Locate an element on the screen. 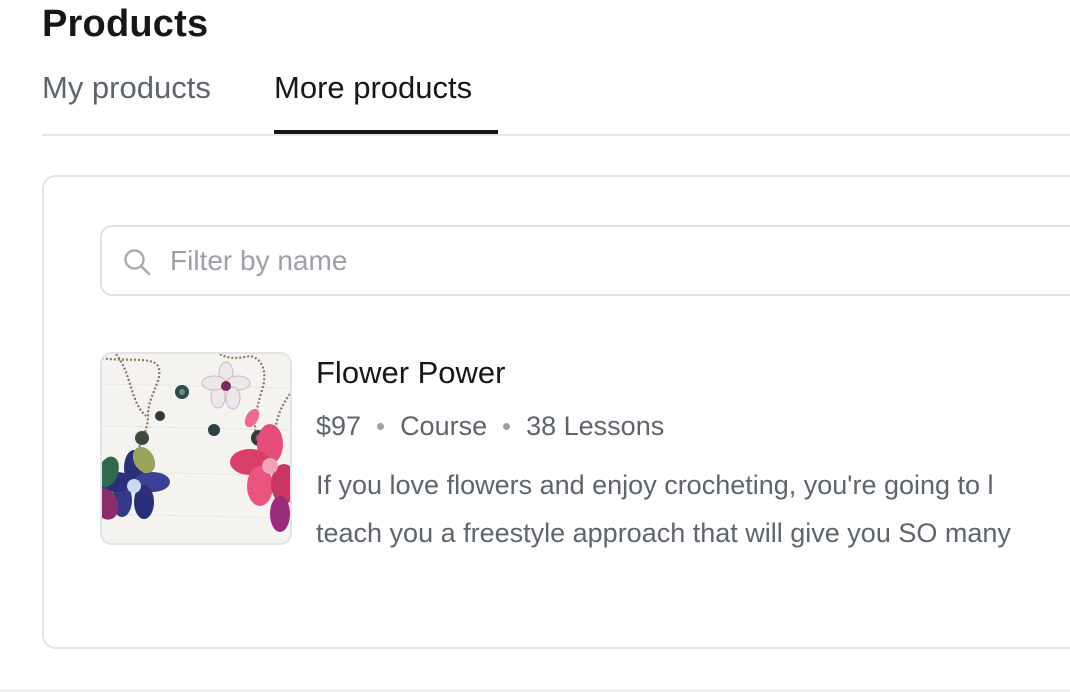 Image resolution: width=1070 pixels, height=692 pixels. product-lessons: 38 Lessons is located at coordinates (595, 425).